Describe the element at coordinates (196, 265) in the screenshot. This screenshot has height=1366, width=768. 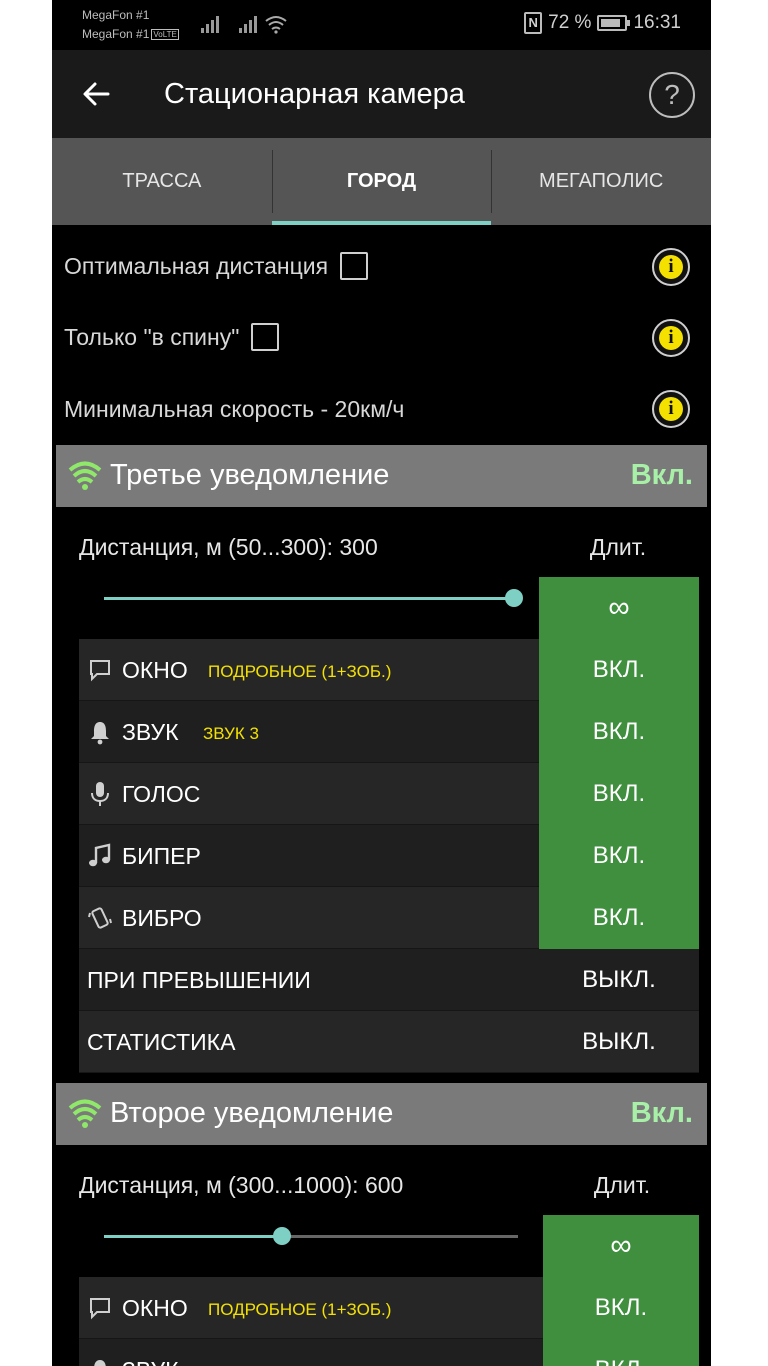
I see `optimal-distance-label: Оптимальная дистанция` at that location.